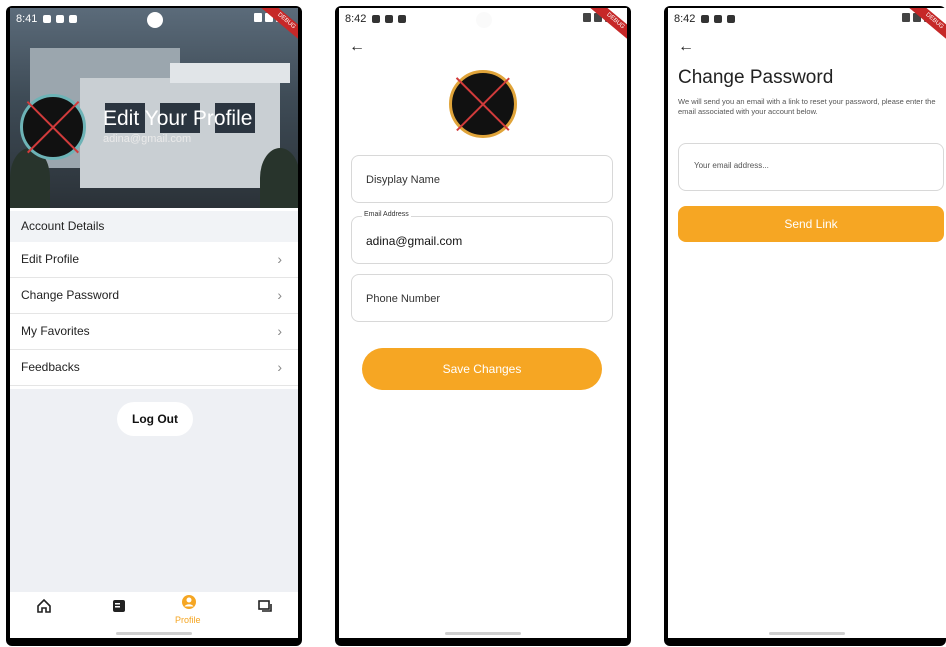 Image resolution: width=946 pixels, height=647 pixels. Describe the element at coordinates (70, 295) in the screenshot. I see `menu-item-label: Change Password` at that location.